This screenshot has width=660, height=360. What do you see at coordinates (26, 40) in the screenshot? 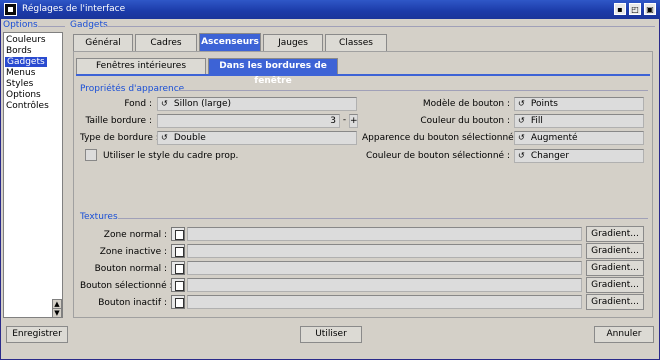
I see `list-item-couleurs: Couleurs` at bounding box center [26, 40].